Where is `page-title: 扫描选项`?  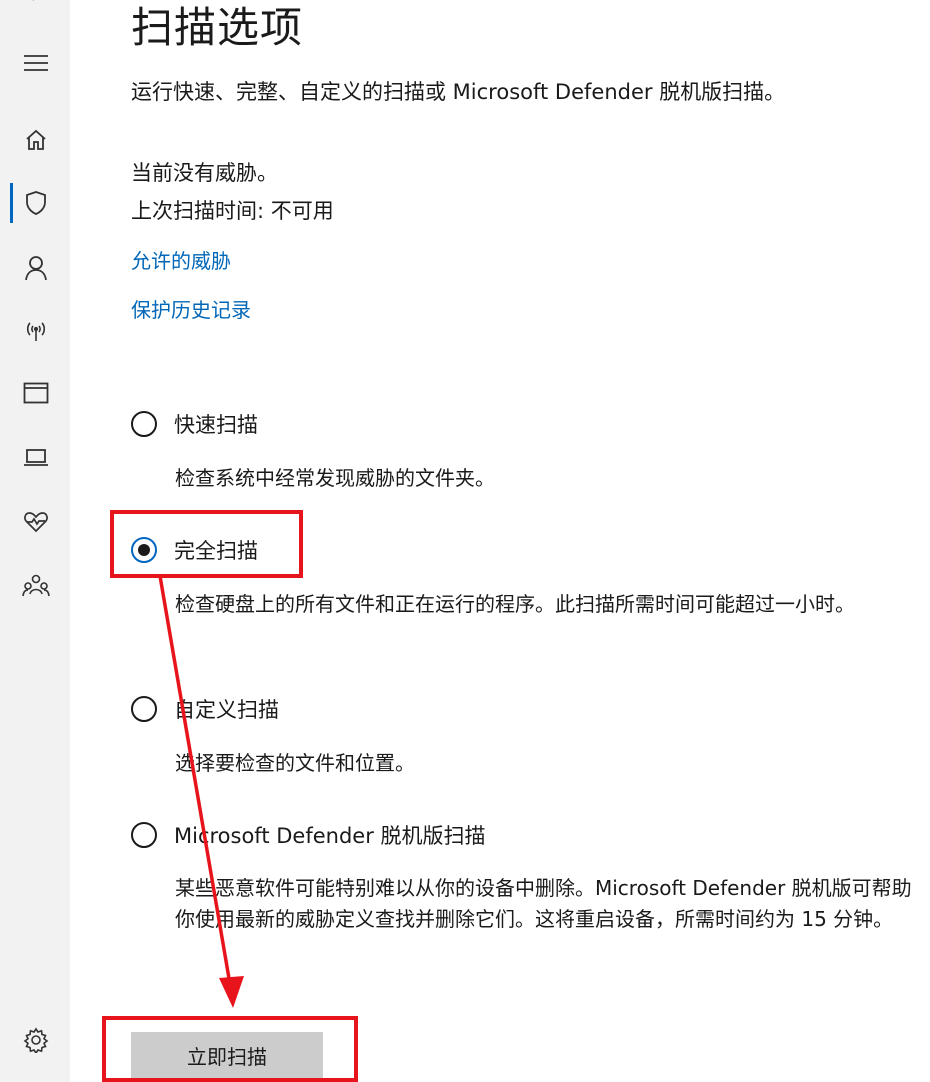
page-title: 扫描选项 is located at coordinates (217, 27).